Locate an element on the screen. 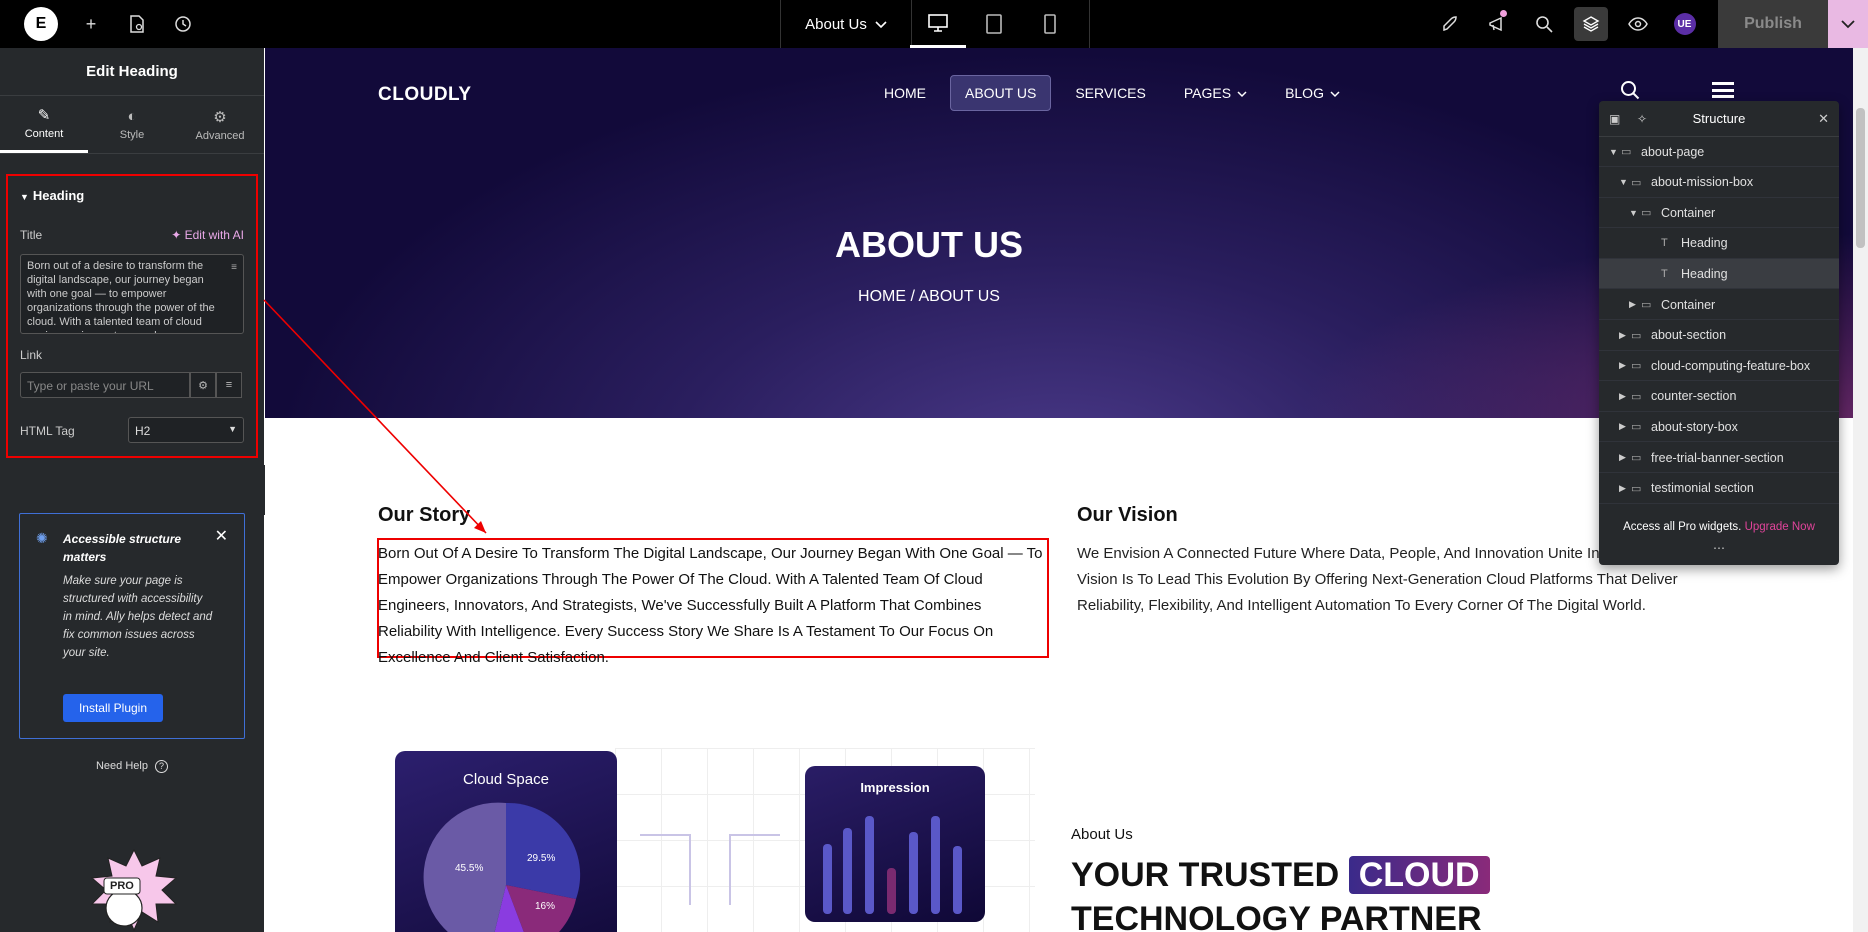  structure-header: ▣ ✧ Structure ✕ is located at coordinates (1719, 119).